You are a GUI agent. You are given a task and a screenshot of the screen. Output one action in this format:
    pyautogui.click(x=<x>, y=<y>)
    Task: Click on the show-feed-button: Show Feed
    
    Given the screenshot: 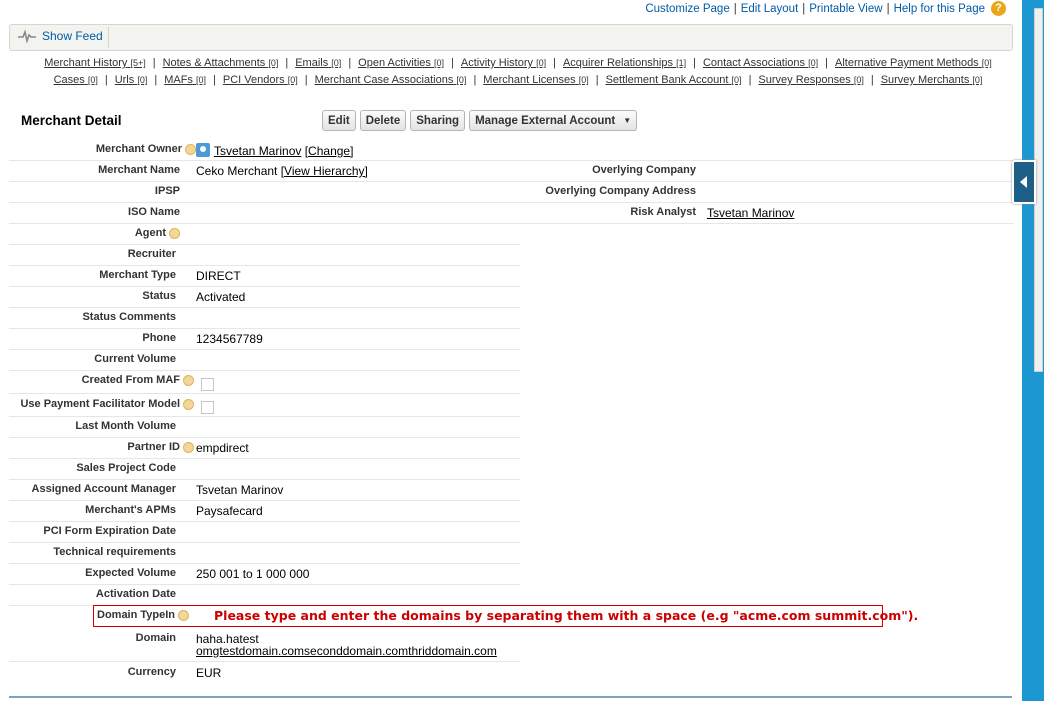 What is the action you would take?
    pyautogui.click(x=60, y=36)
    